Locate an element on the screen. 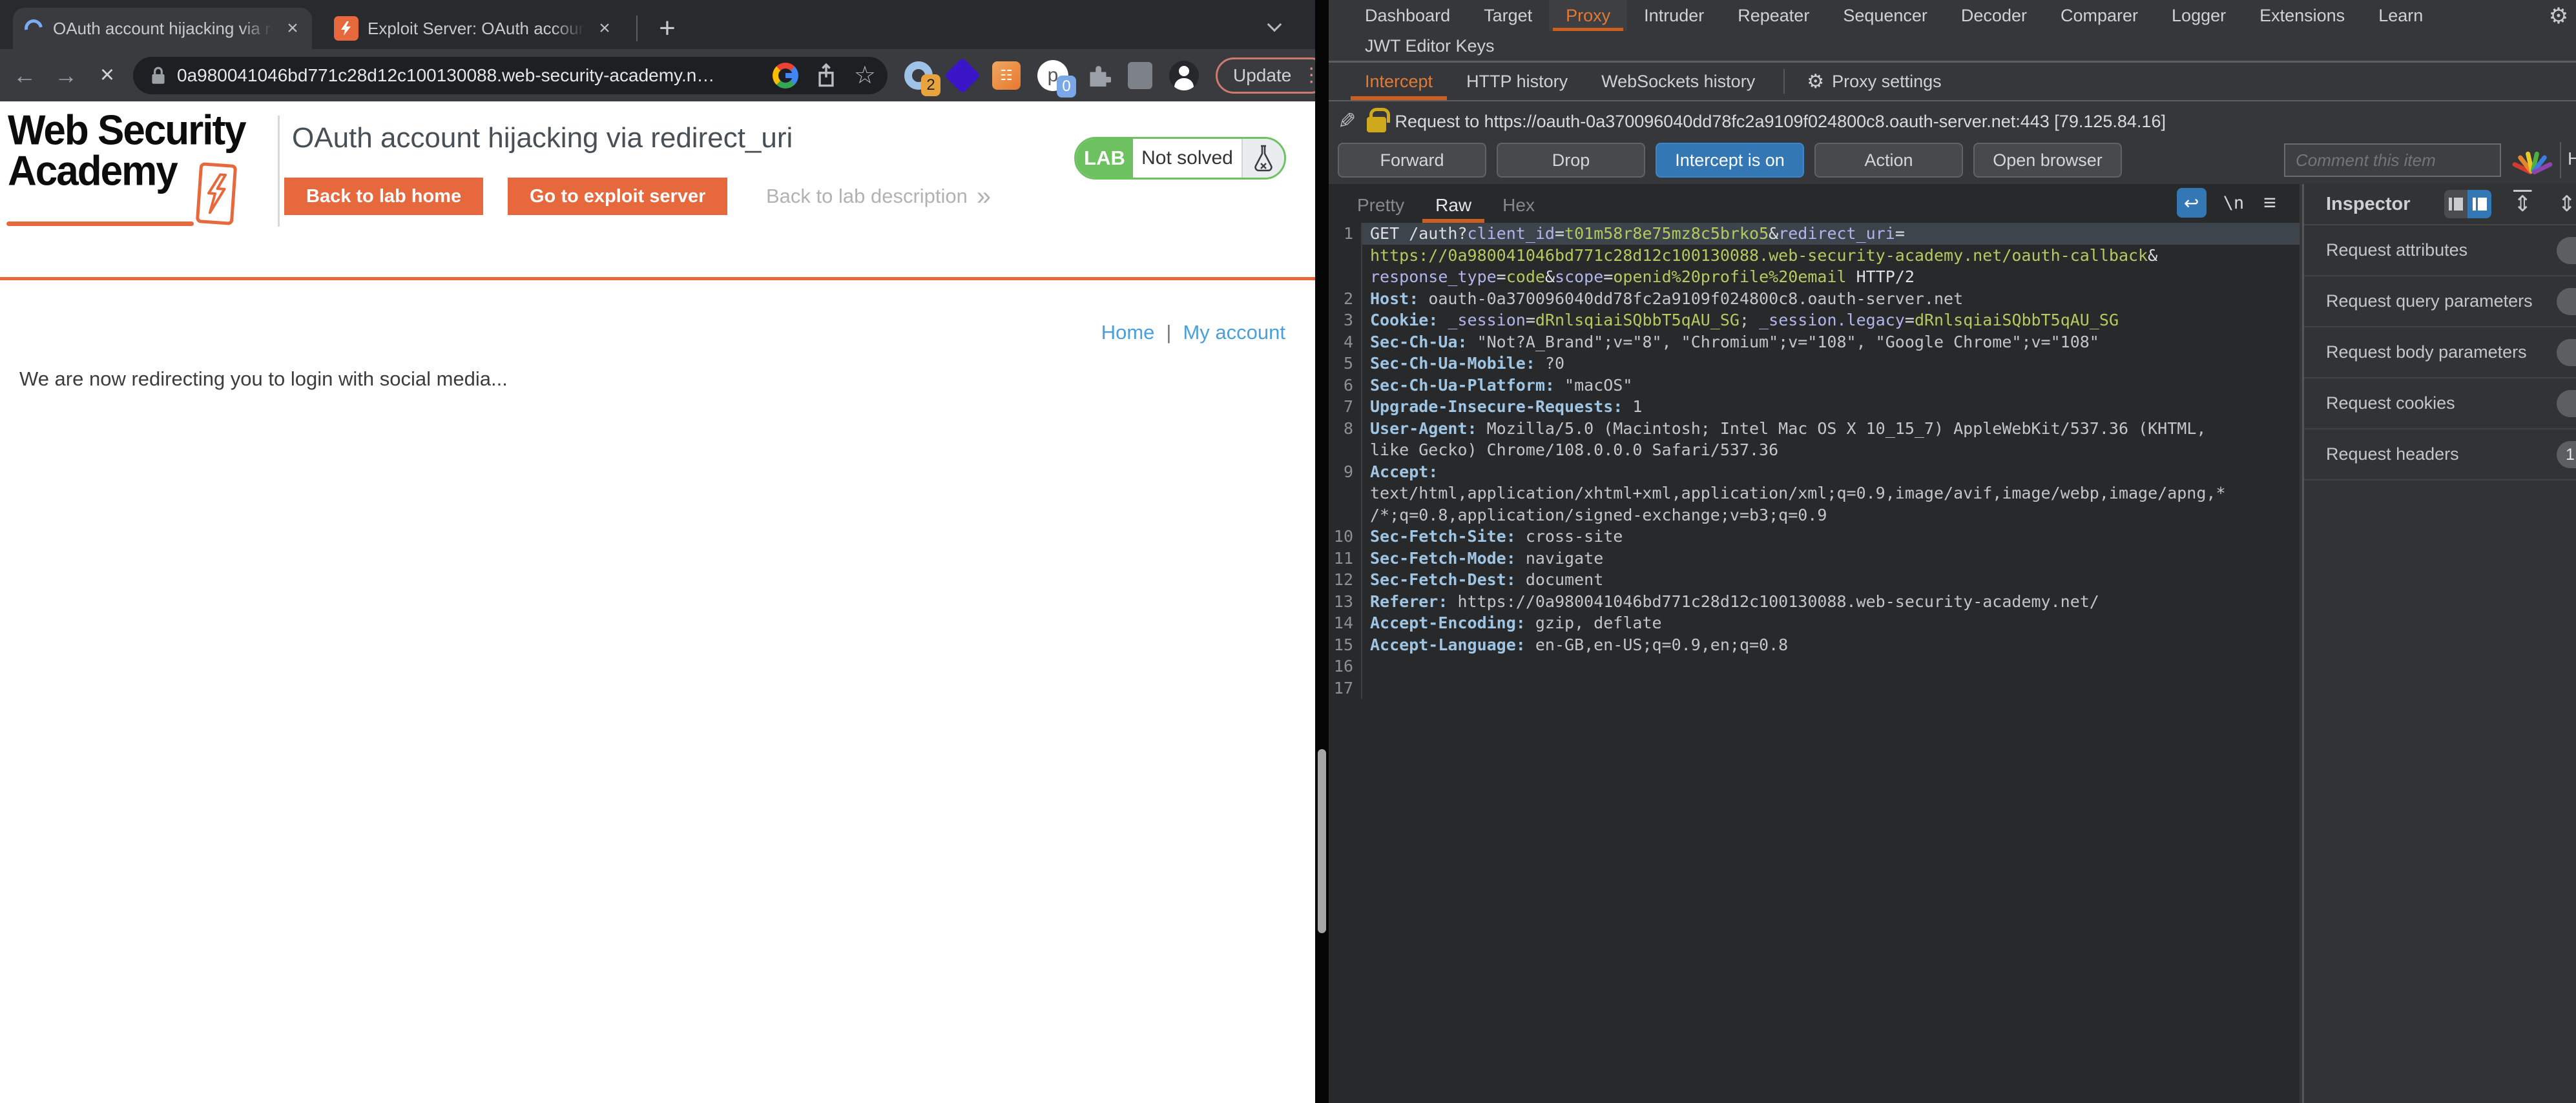 This screenshot has height=1103, width=2576. forward-button: Forward is located at coordinates (1412, 160).